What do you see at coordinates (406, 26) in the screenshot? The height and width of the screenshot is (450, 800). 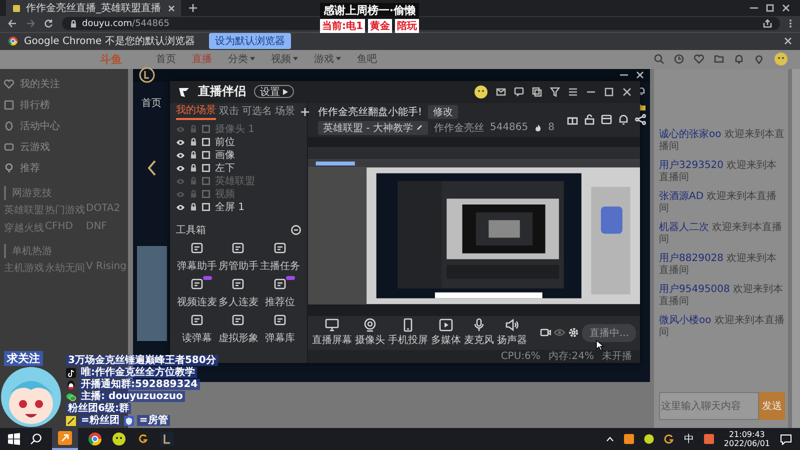 I see `banner-tag: 陪玩` at bounding box center [406, 26].